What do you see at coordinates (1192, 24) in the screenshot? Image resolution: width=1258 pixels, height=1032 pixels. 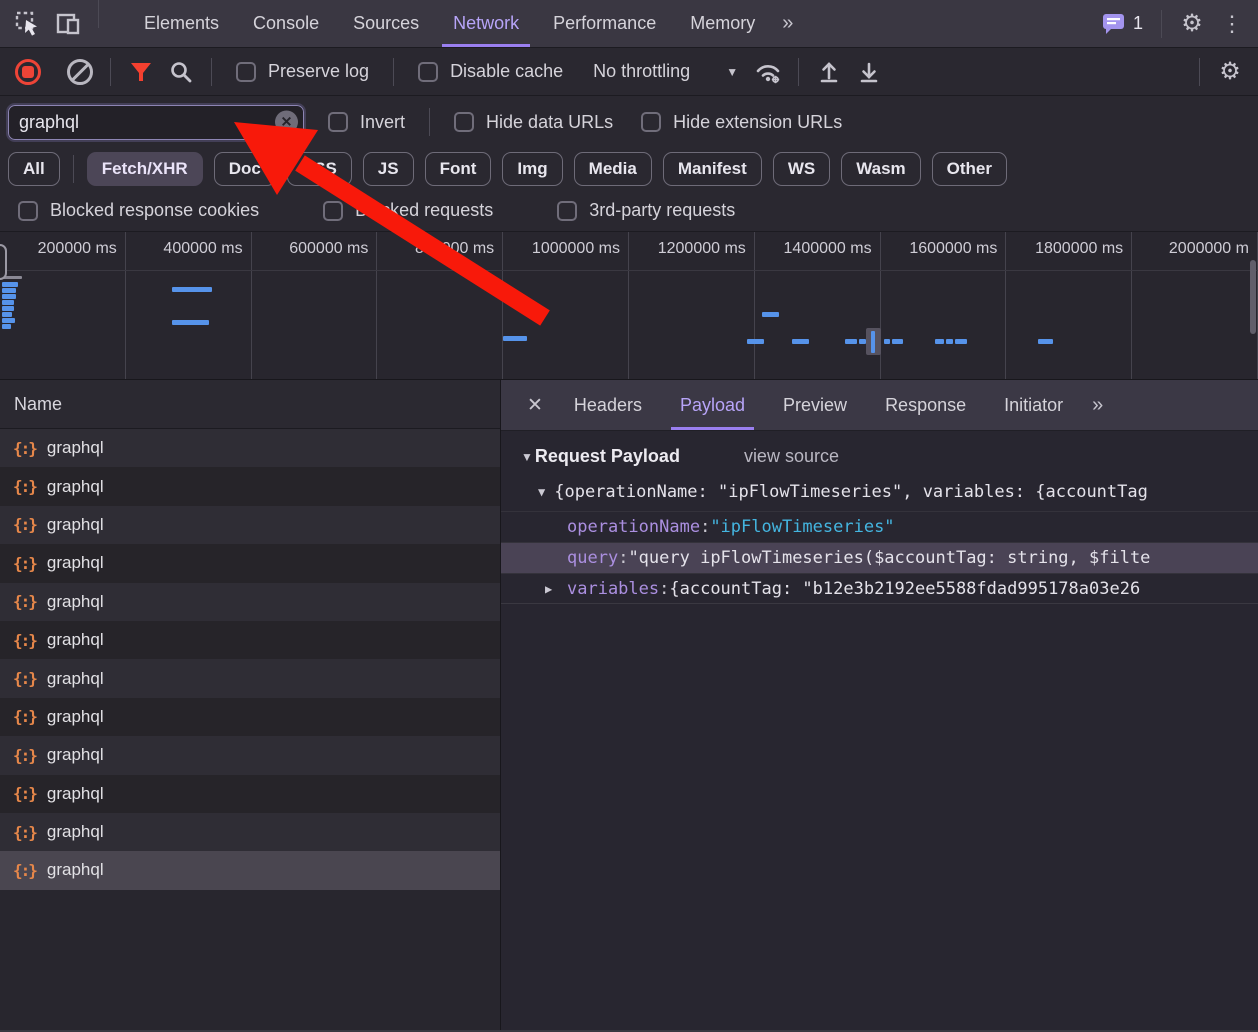 I see `settings-gear-icon: ⚙` at bounding box center [1192, 24].